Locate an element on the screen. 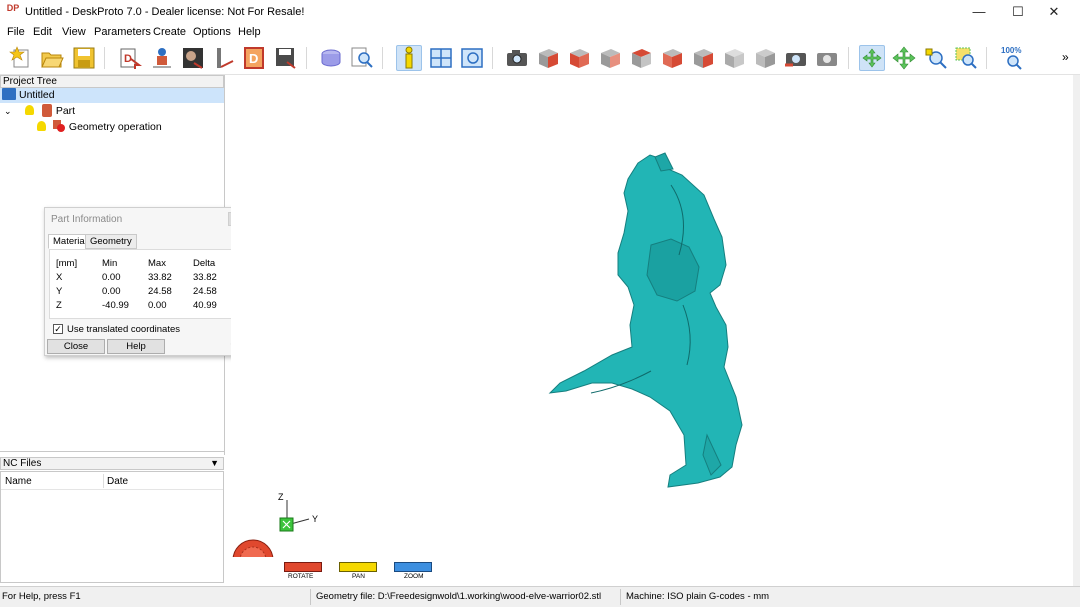 The image size is (1080, 607). tree-item-part: ⌄ Part is located at coordinates (37, 111).